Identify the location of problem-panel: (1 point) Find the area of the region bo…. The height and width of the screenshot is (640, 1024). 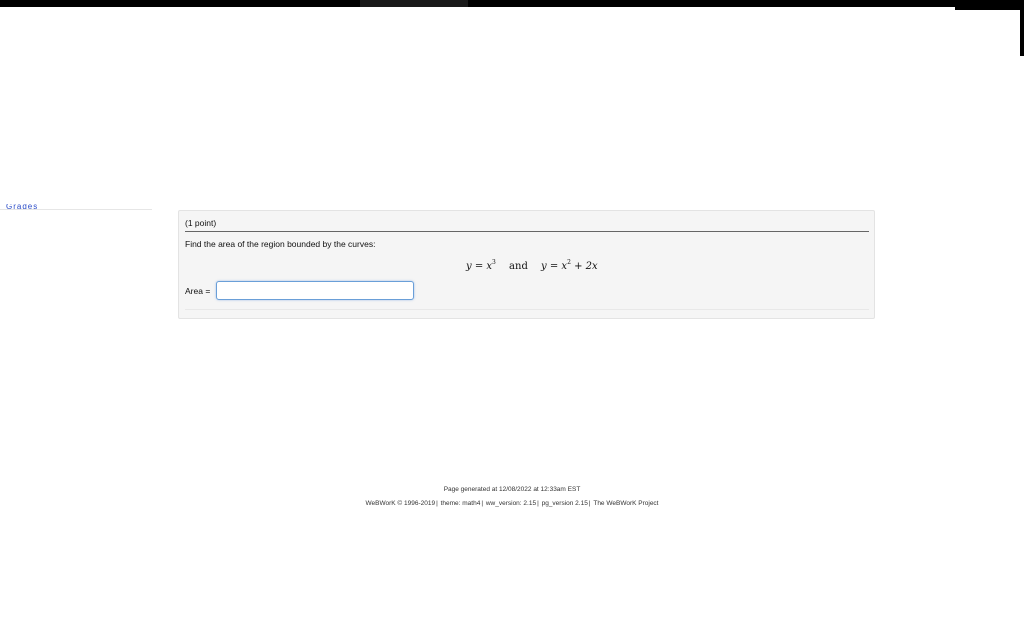
(526, 264).